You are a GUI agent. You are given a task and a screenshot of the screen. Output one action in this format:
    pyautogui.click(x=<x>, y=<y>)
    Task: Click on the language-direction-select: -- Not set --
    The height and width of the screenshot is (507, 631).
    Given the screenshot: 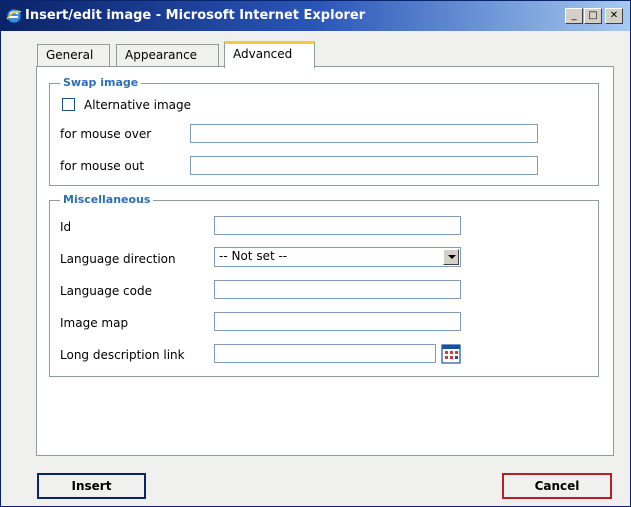 What is the action you would take?
    pyautogui.click(x=337, y=257)
    